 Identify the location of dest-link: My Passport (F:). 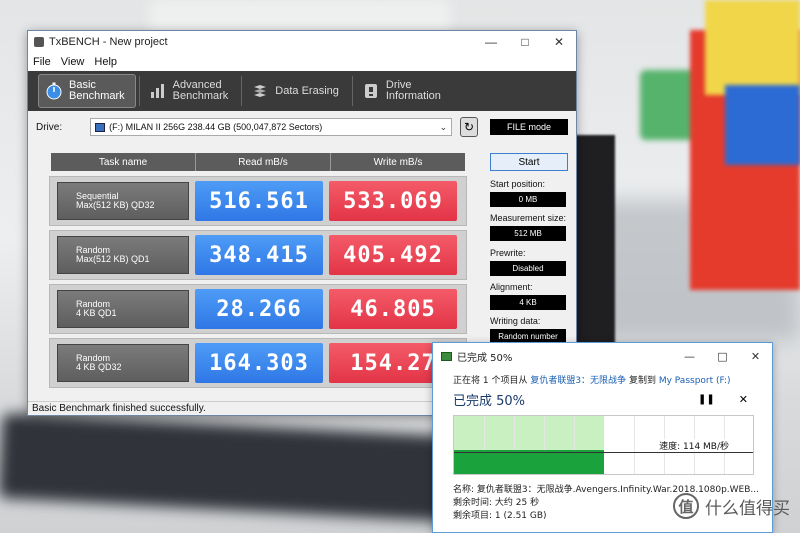
(695, 381).